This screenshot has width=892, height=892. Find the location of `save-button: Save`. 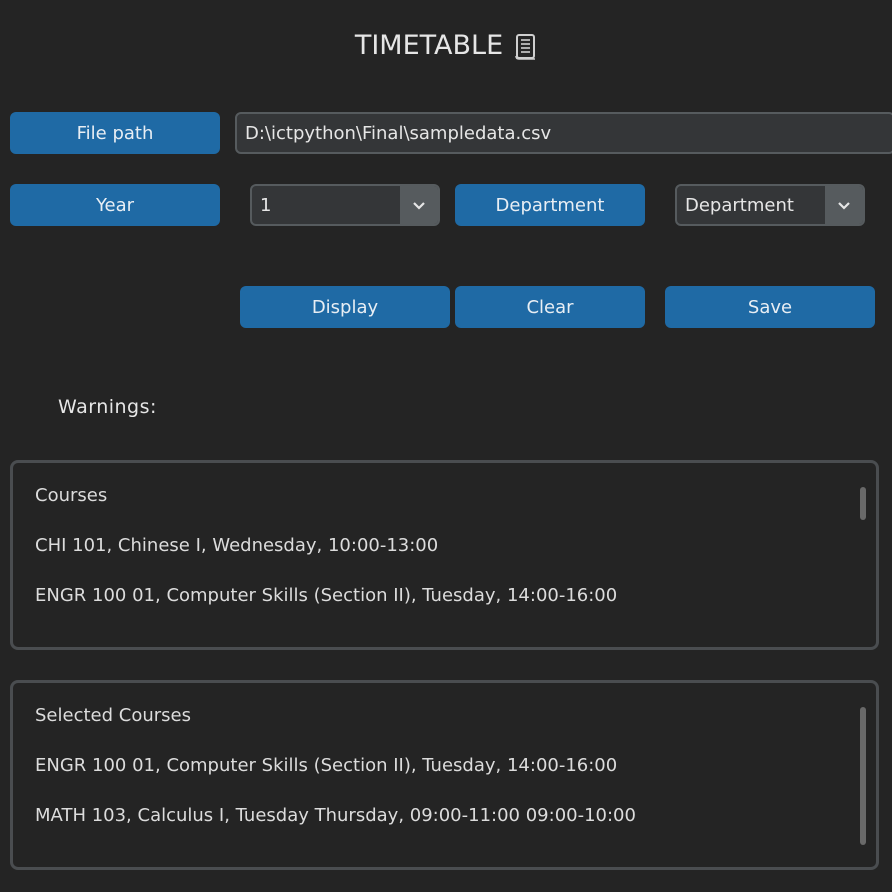

save-button: Save is located at coordinates (770, 307).